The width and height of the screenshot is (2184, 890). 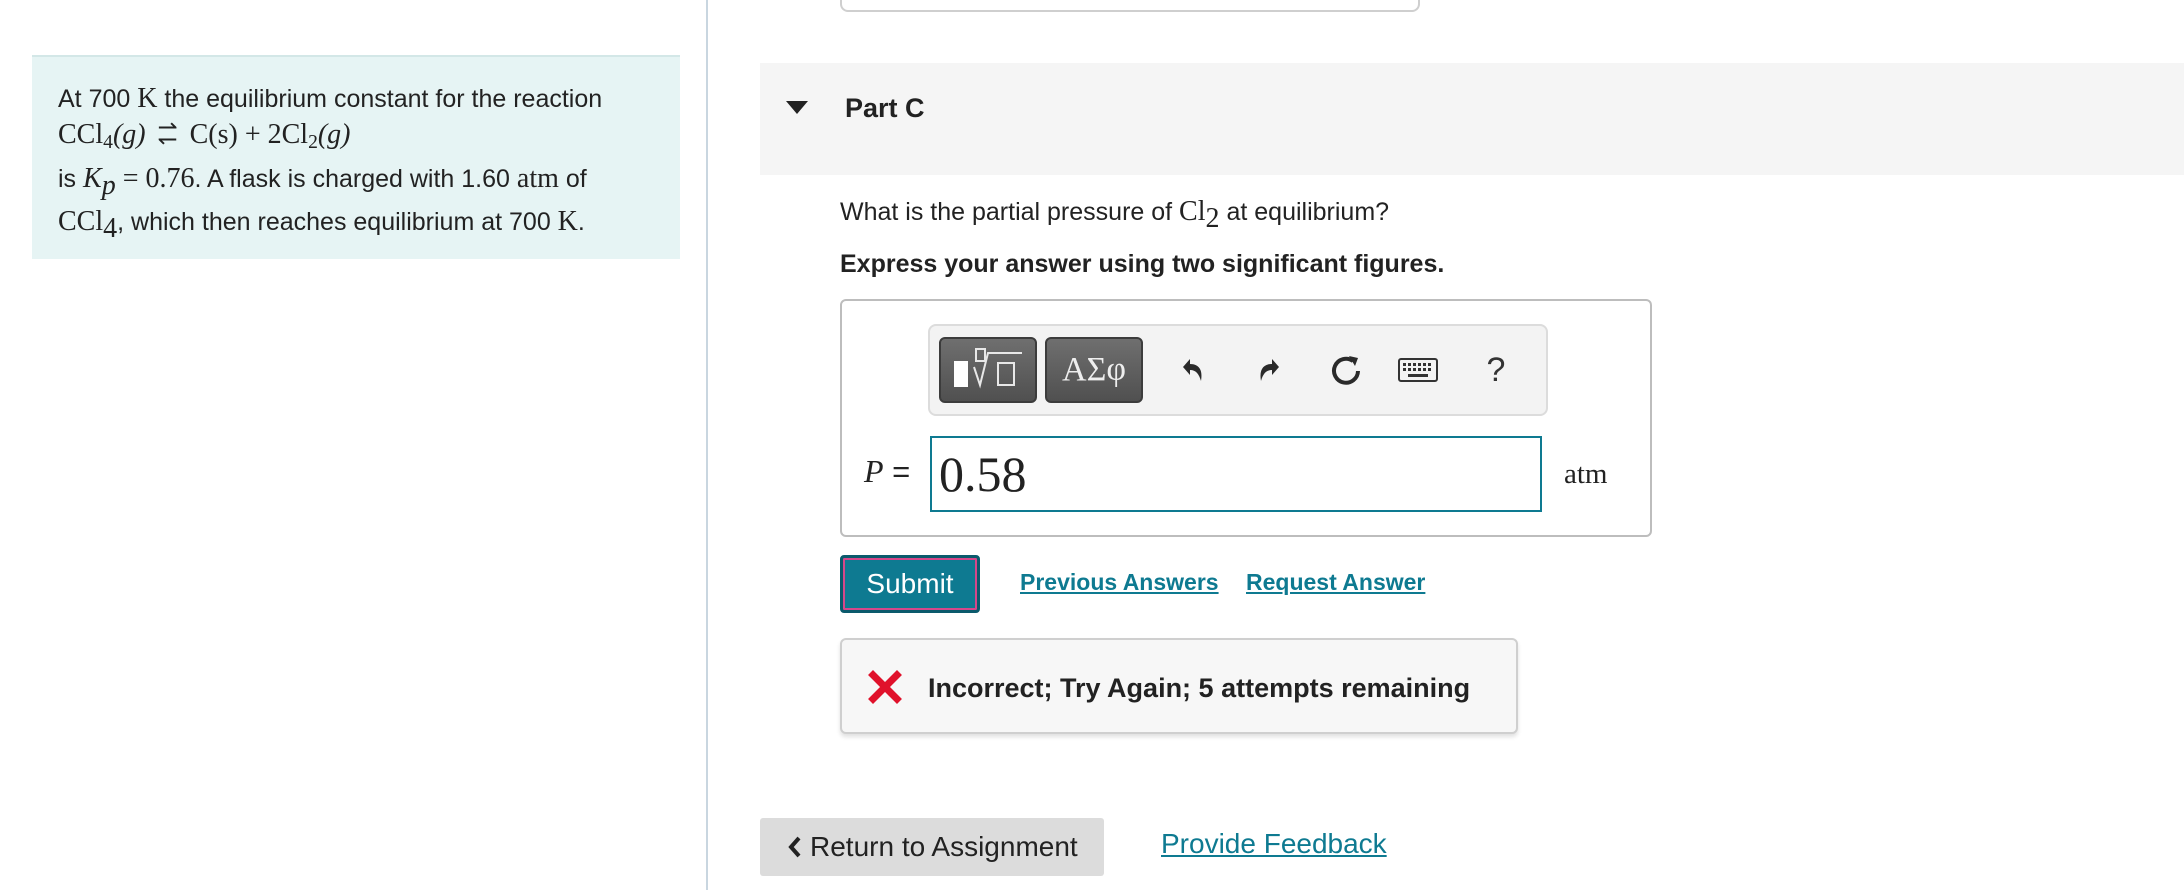 I want to click on problem-text: , which then reaches equilibrium at 700, so click(x=337, y=221).